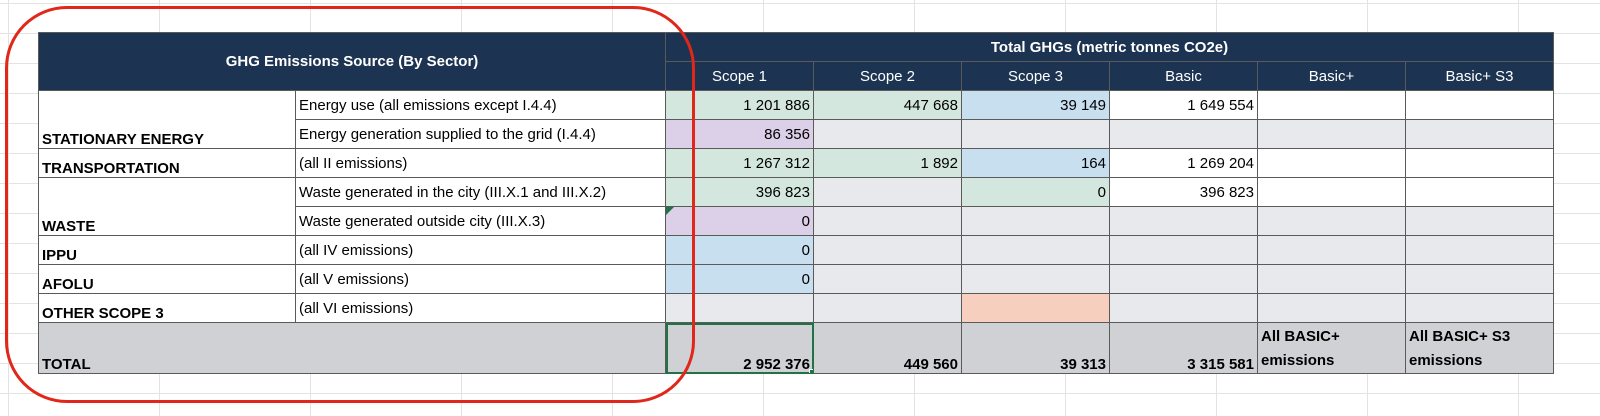 Image resolution: width=1600 pixels, height=416 pixels. I want to click on col-header-scope2: Scope 2, so click(887, 76).